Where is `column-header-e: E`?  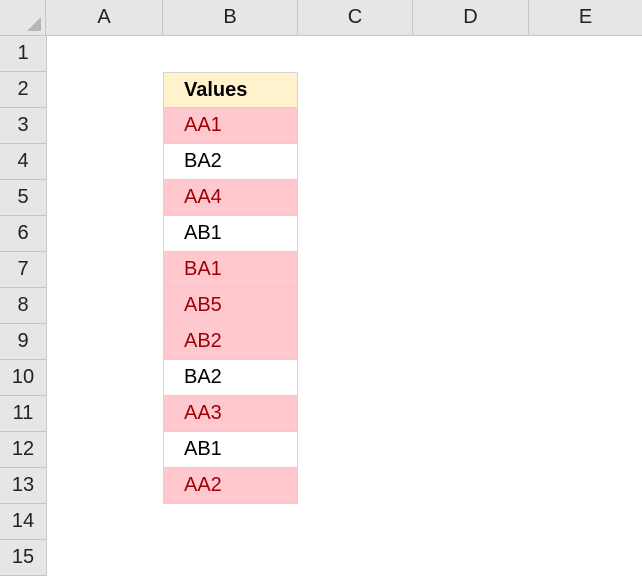
column-header-e: E is located at coordinates (585, 18).